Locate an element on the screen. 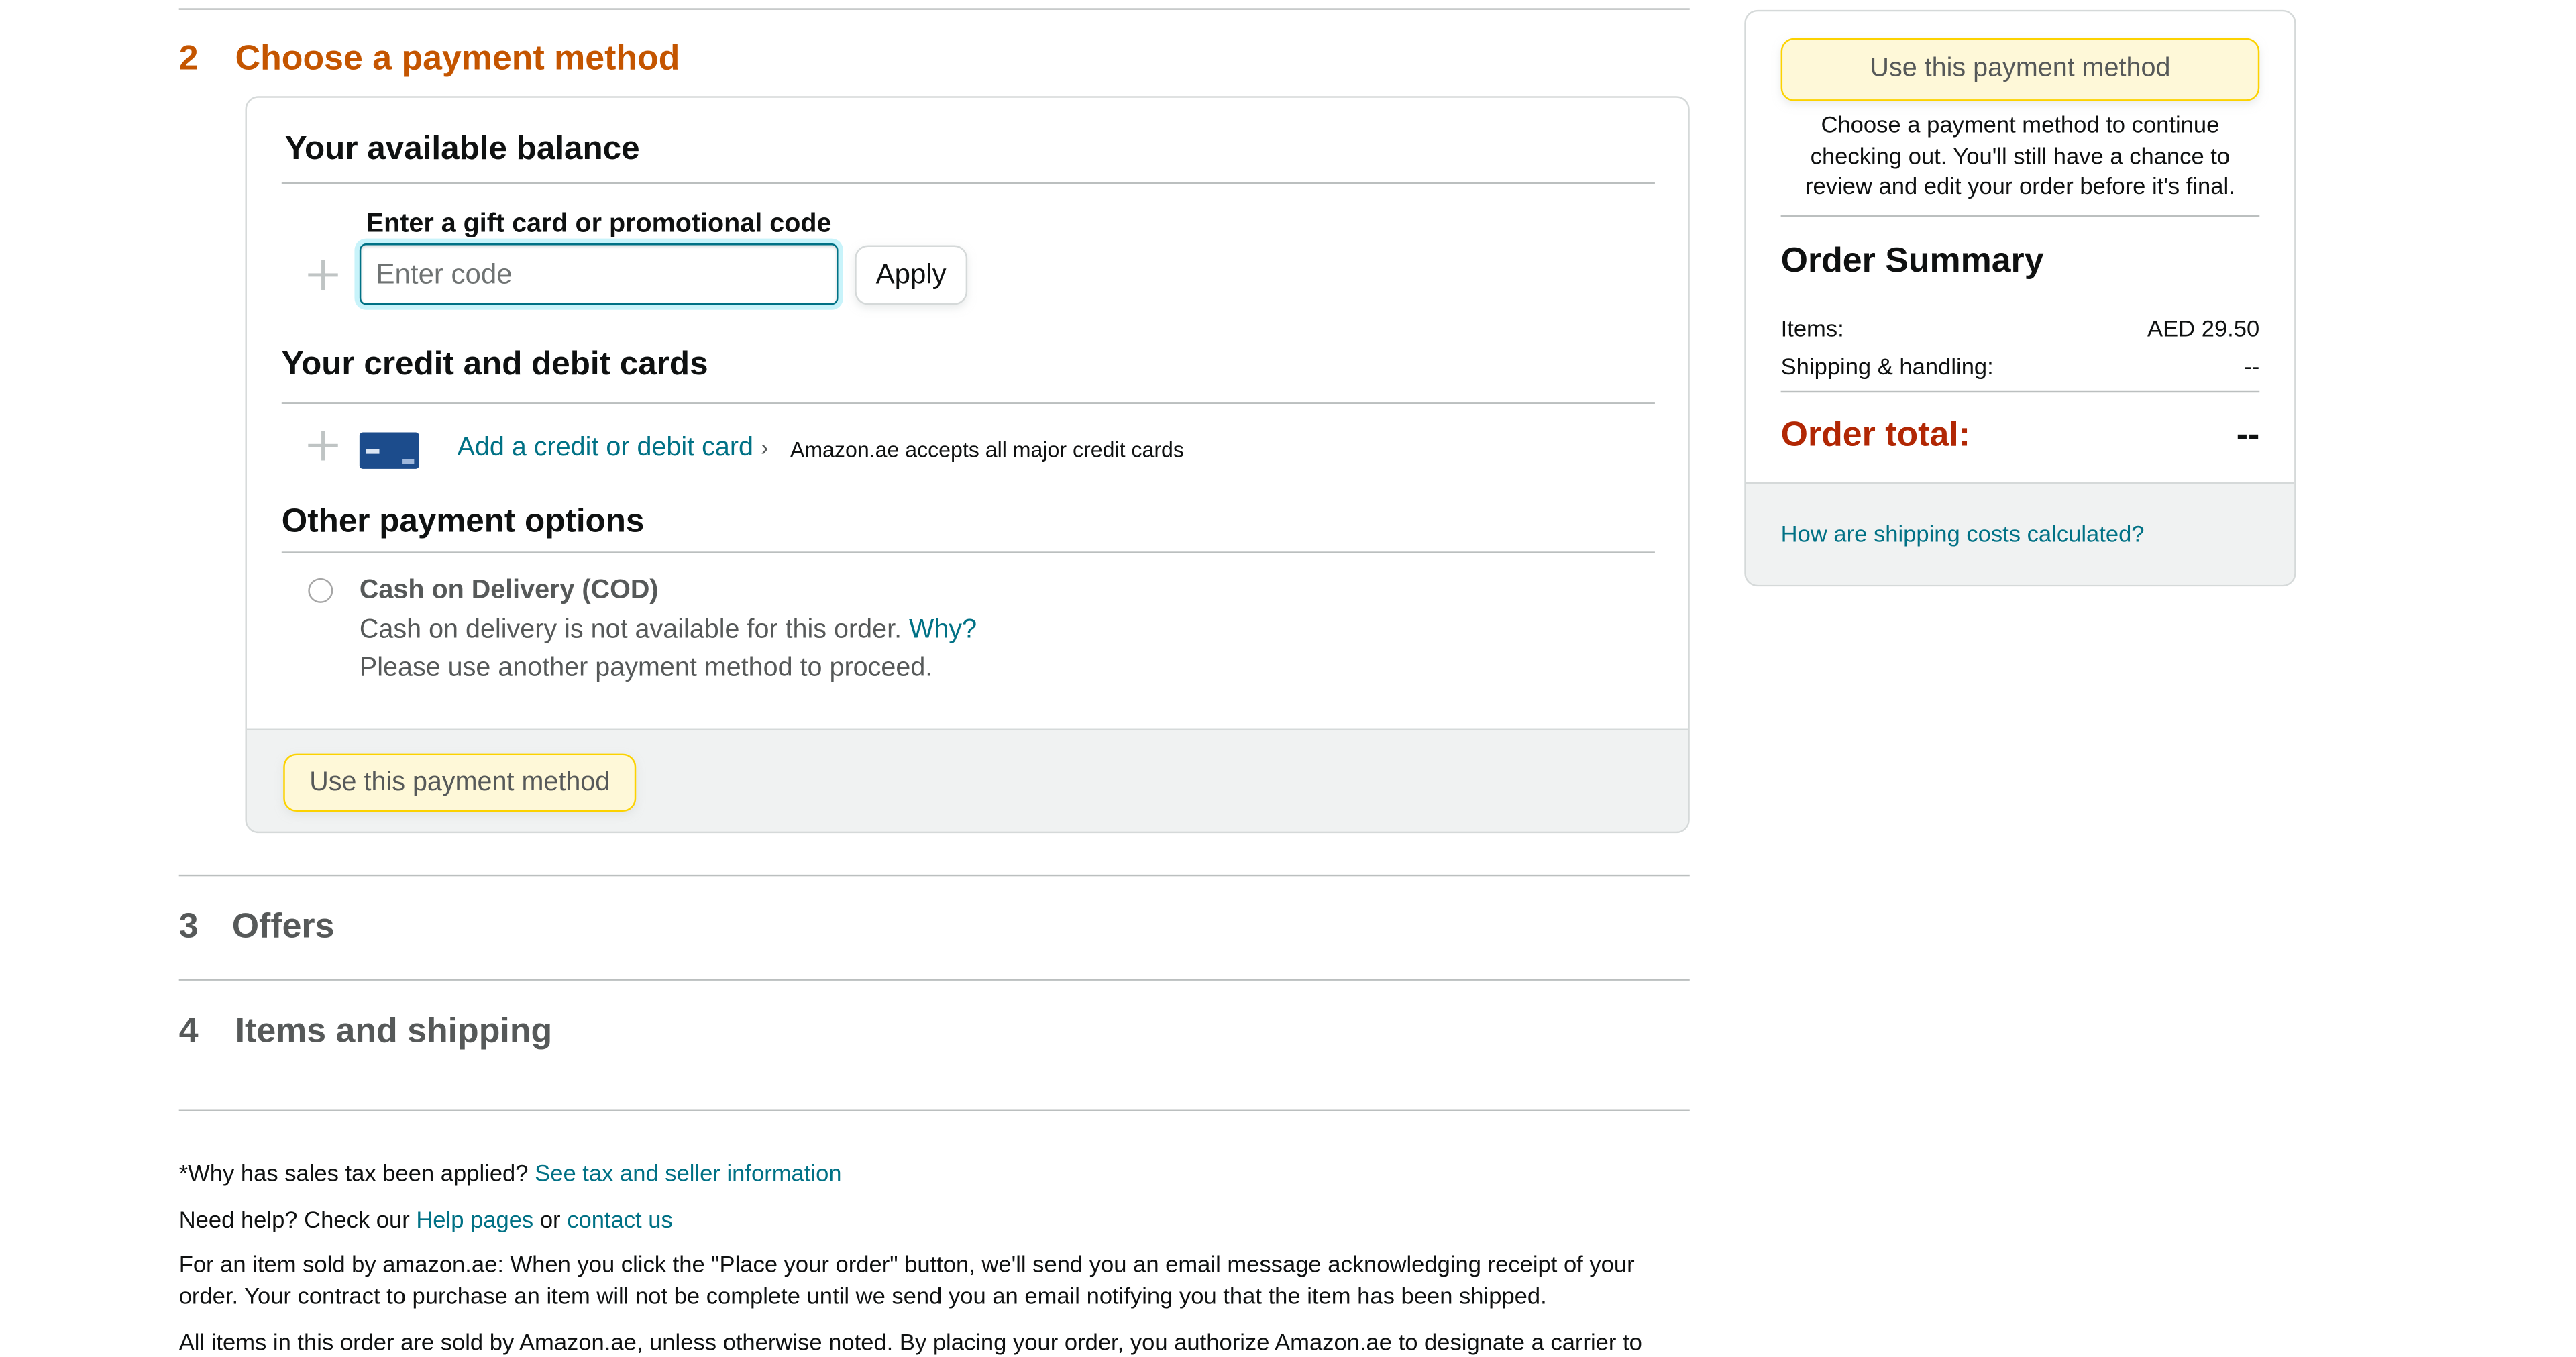 The height and width of the screenshot is (1357, 2576). why-link: Why? is located at coordinates (943, 630).